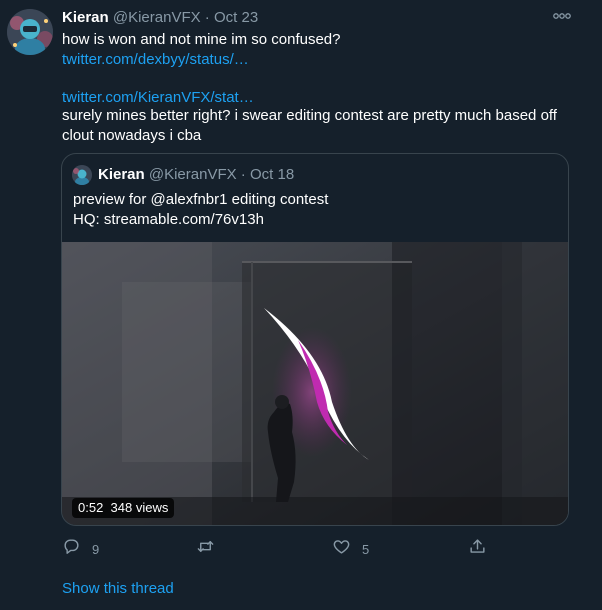 The image size is (602, 610). What do you see at coordinates (85, 17) in the screenshot?
I see `author-name: Kieran` at bounding box center [85, 17].